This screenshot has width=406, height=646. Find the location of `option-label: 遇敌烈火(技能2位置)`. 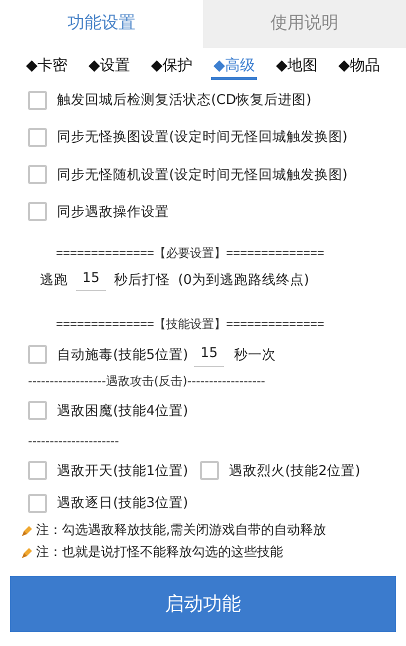

option-label: 遇敌烈火(技能2位置) is located at coordinates (294, 471).